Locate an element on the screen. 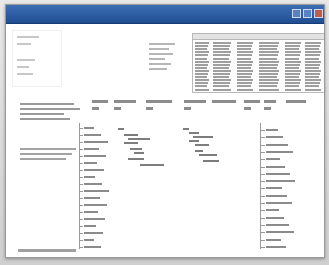 The width and height of the screenshot is (329, 265). tree-view-left is located at coordinates (96, 187).